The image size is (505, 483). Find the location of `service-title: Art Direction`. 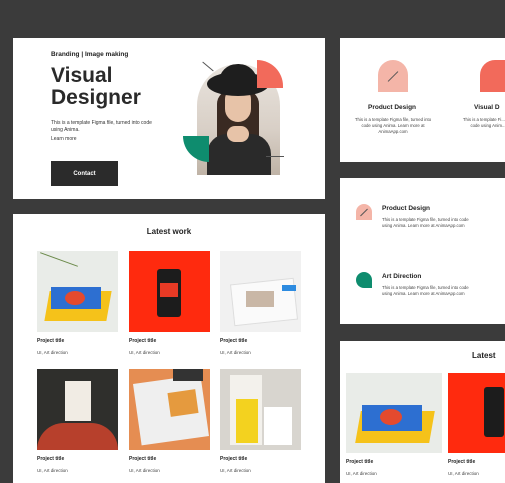

service-title: Art Direction is located at coordinates (402, 276).